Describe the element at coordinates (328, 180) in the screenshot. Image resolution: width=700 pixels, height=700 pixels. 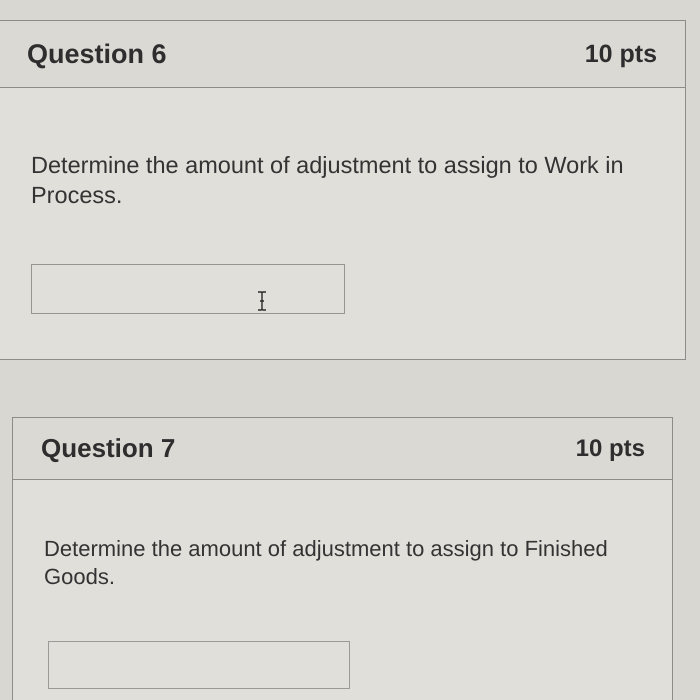
I see `question-text: Determine the amount of adjustment to assign to Work in Process.` at that location.